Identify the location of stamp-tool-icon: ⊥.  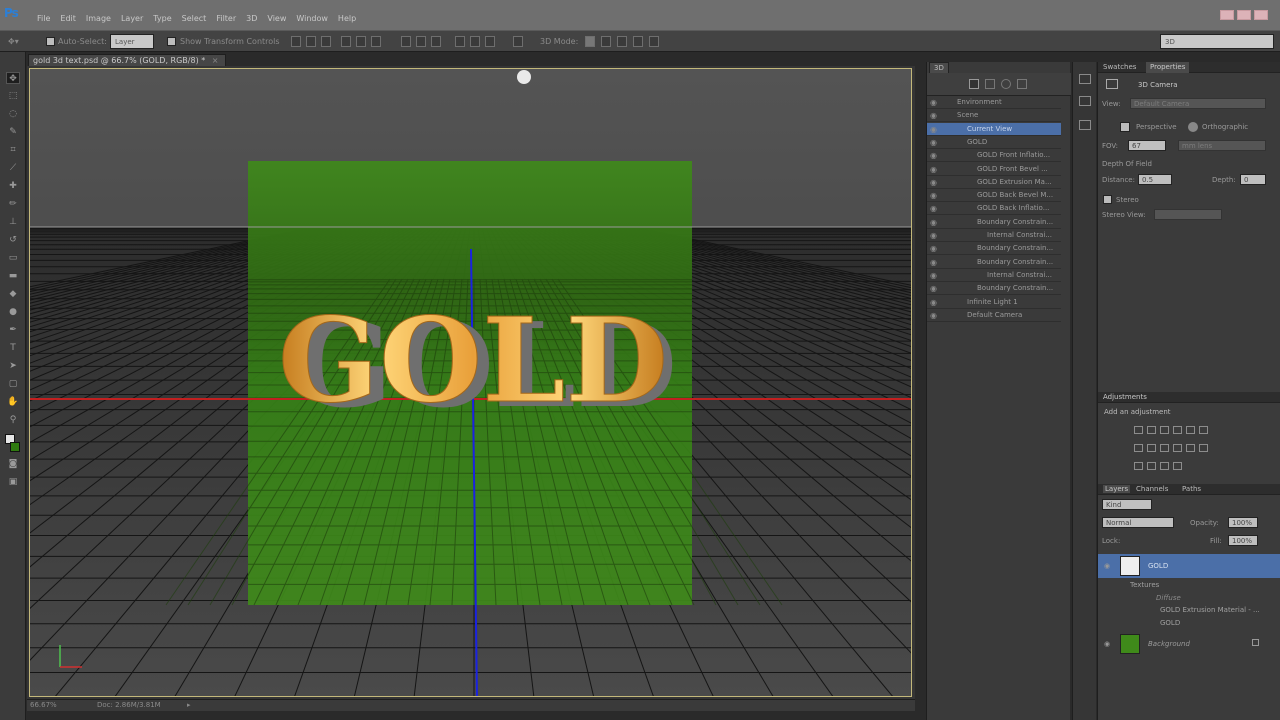
(13, 222).